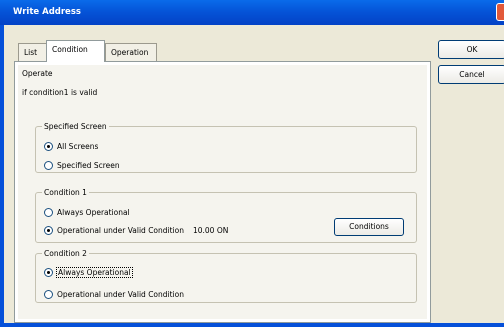  What do you see at coordinates (78, 146) in the screenshot?
I see `radio-all-screens-label: All Screens` at bounding box center [78, 146].